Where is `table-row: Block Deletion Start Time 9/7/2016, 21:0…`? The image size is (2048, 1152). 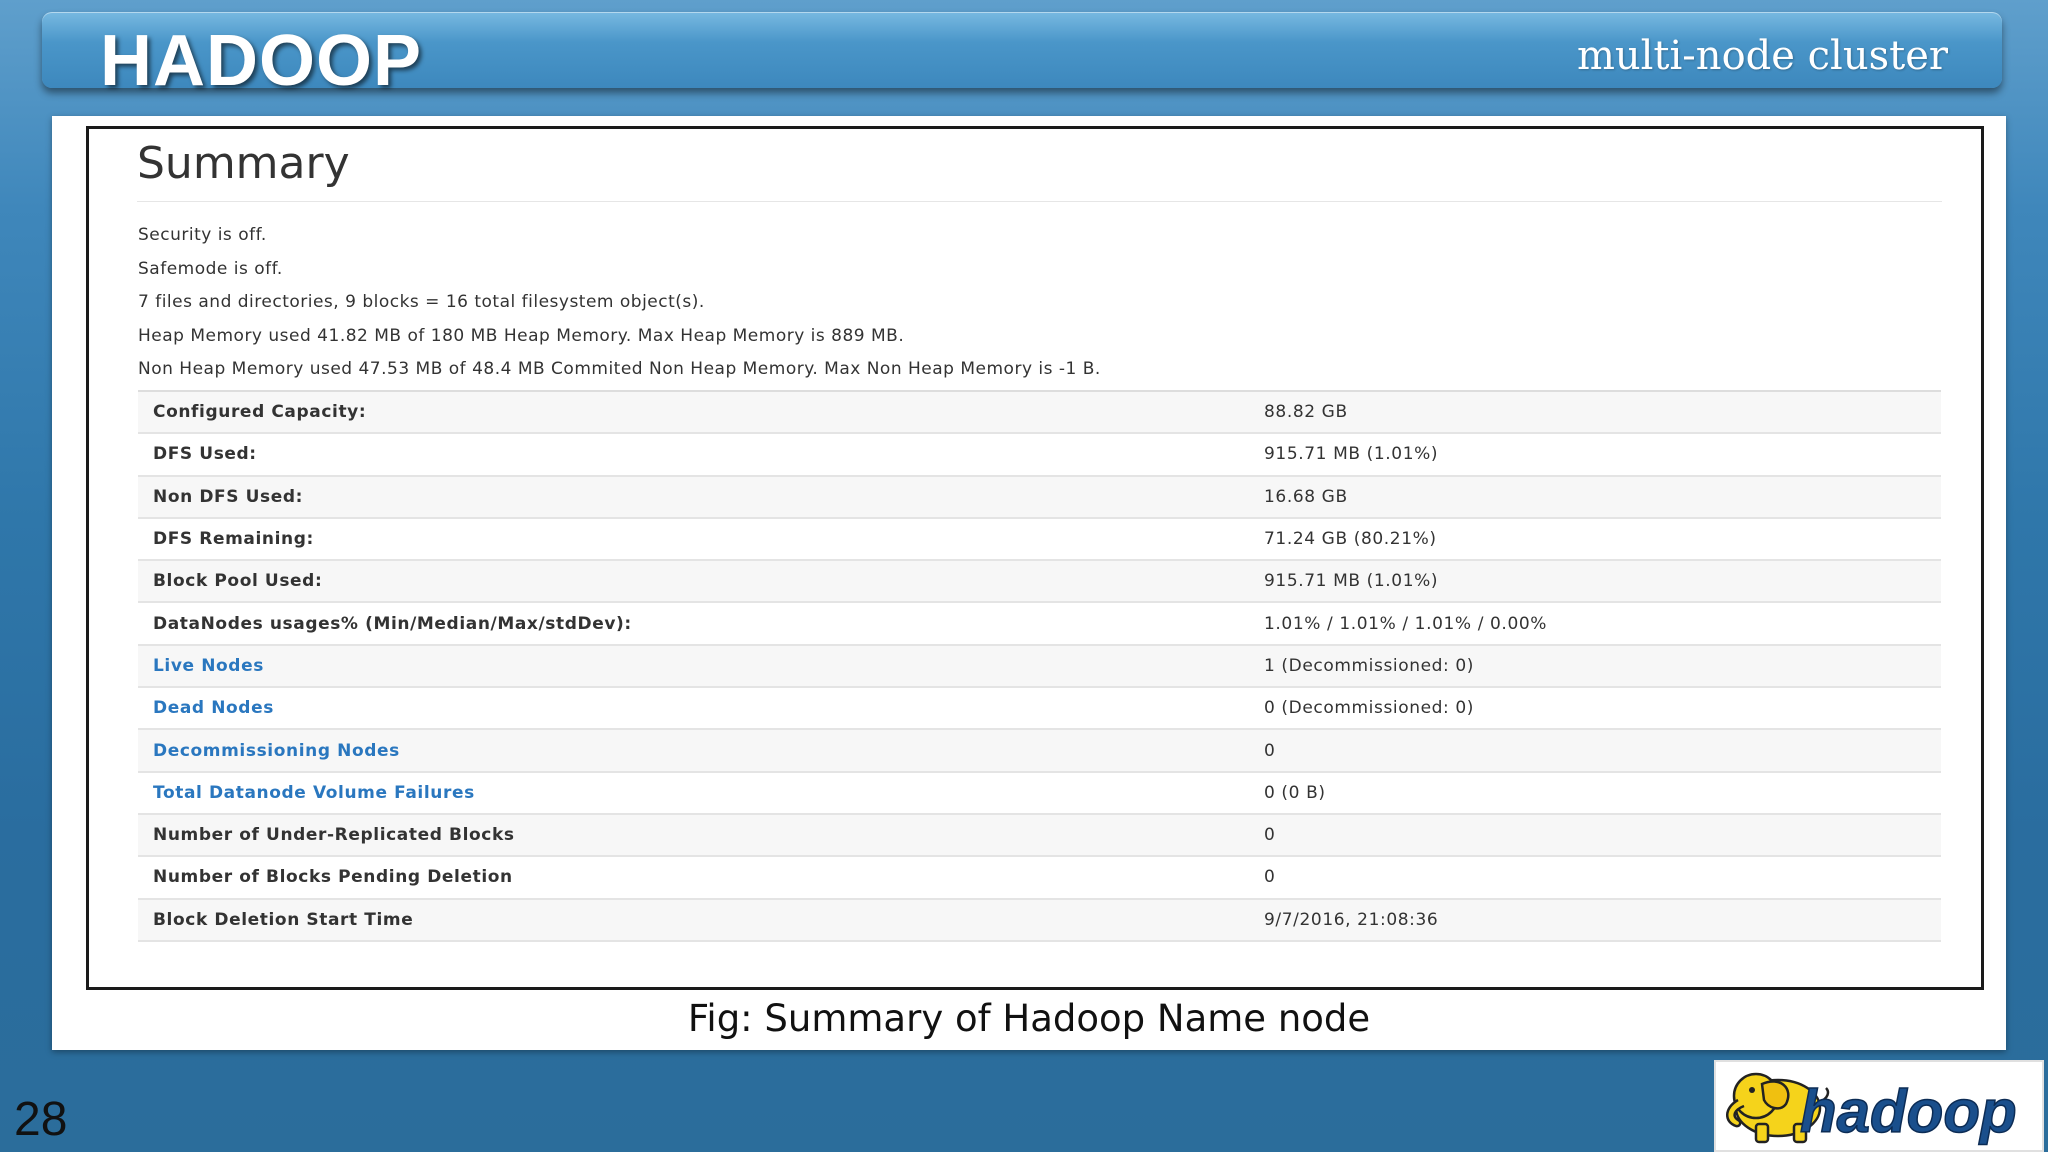 table-row: Block Deletion Start Time 9/7/2016, 21:0… is located at coordinates (1039, 920).